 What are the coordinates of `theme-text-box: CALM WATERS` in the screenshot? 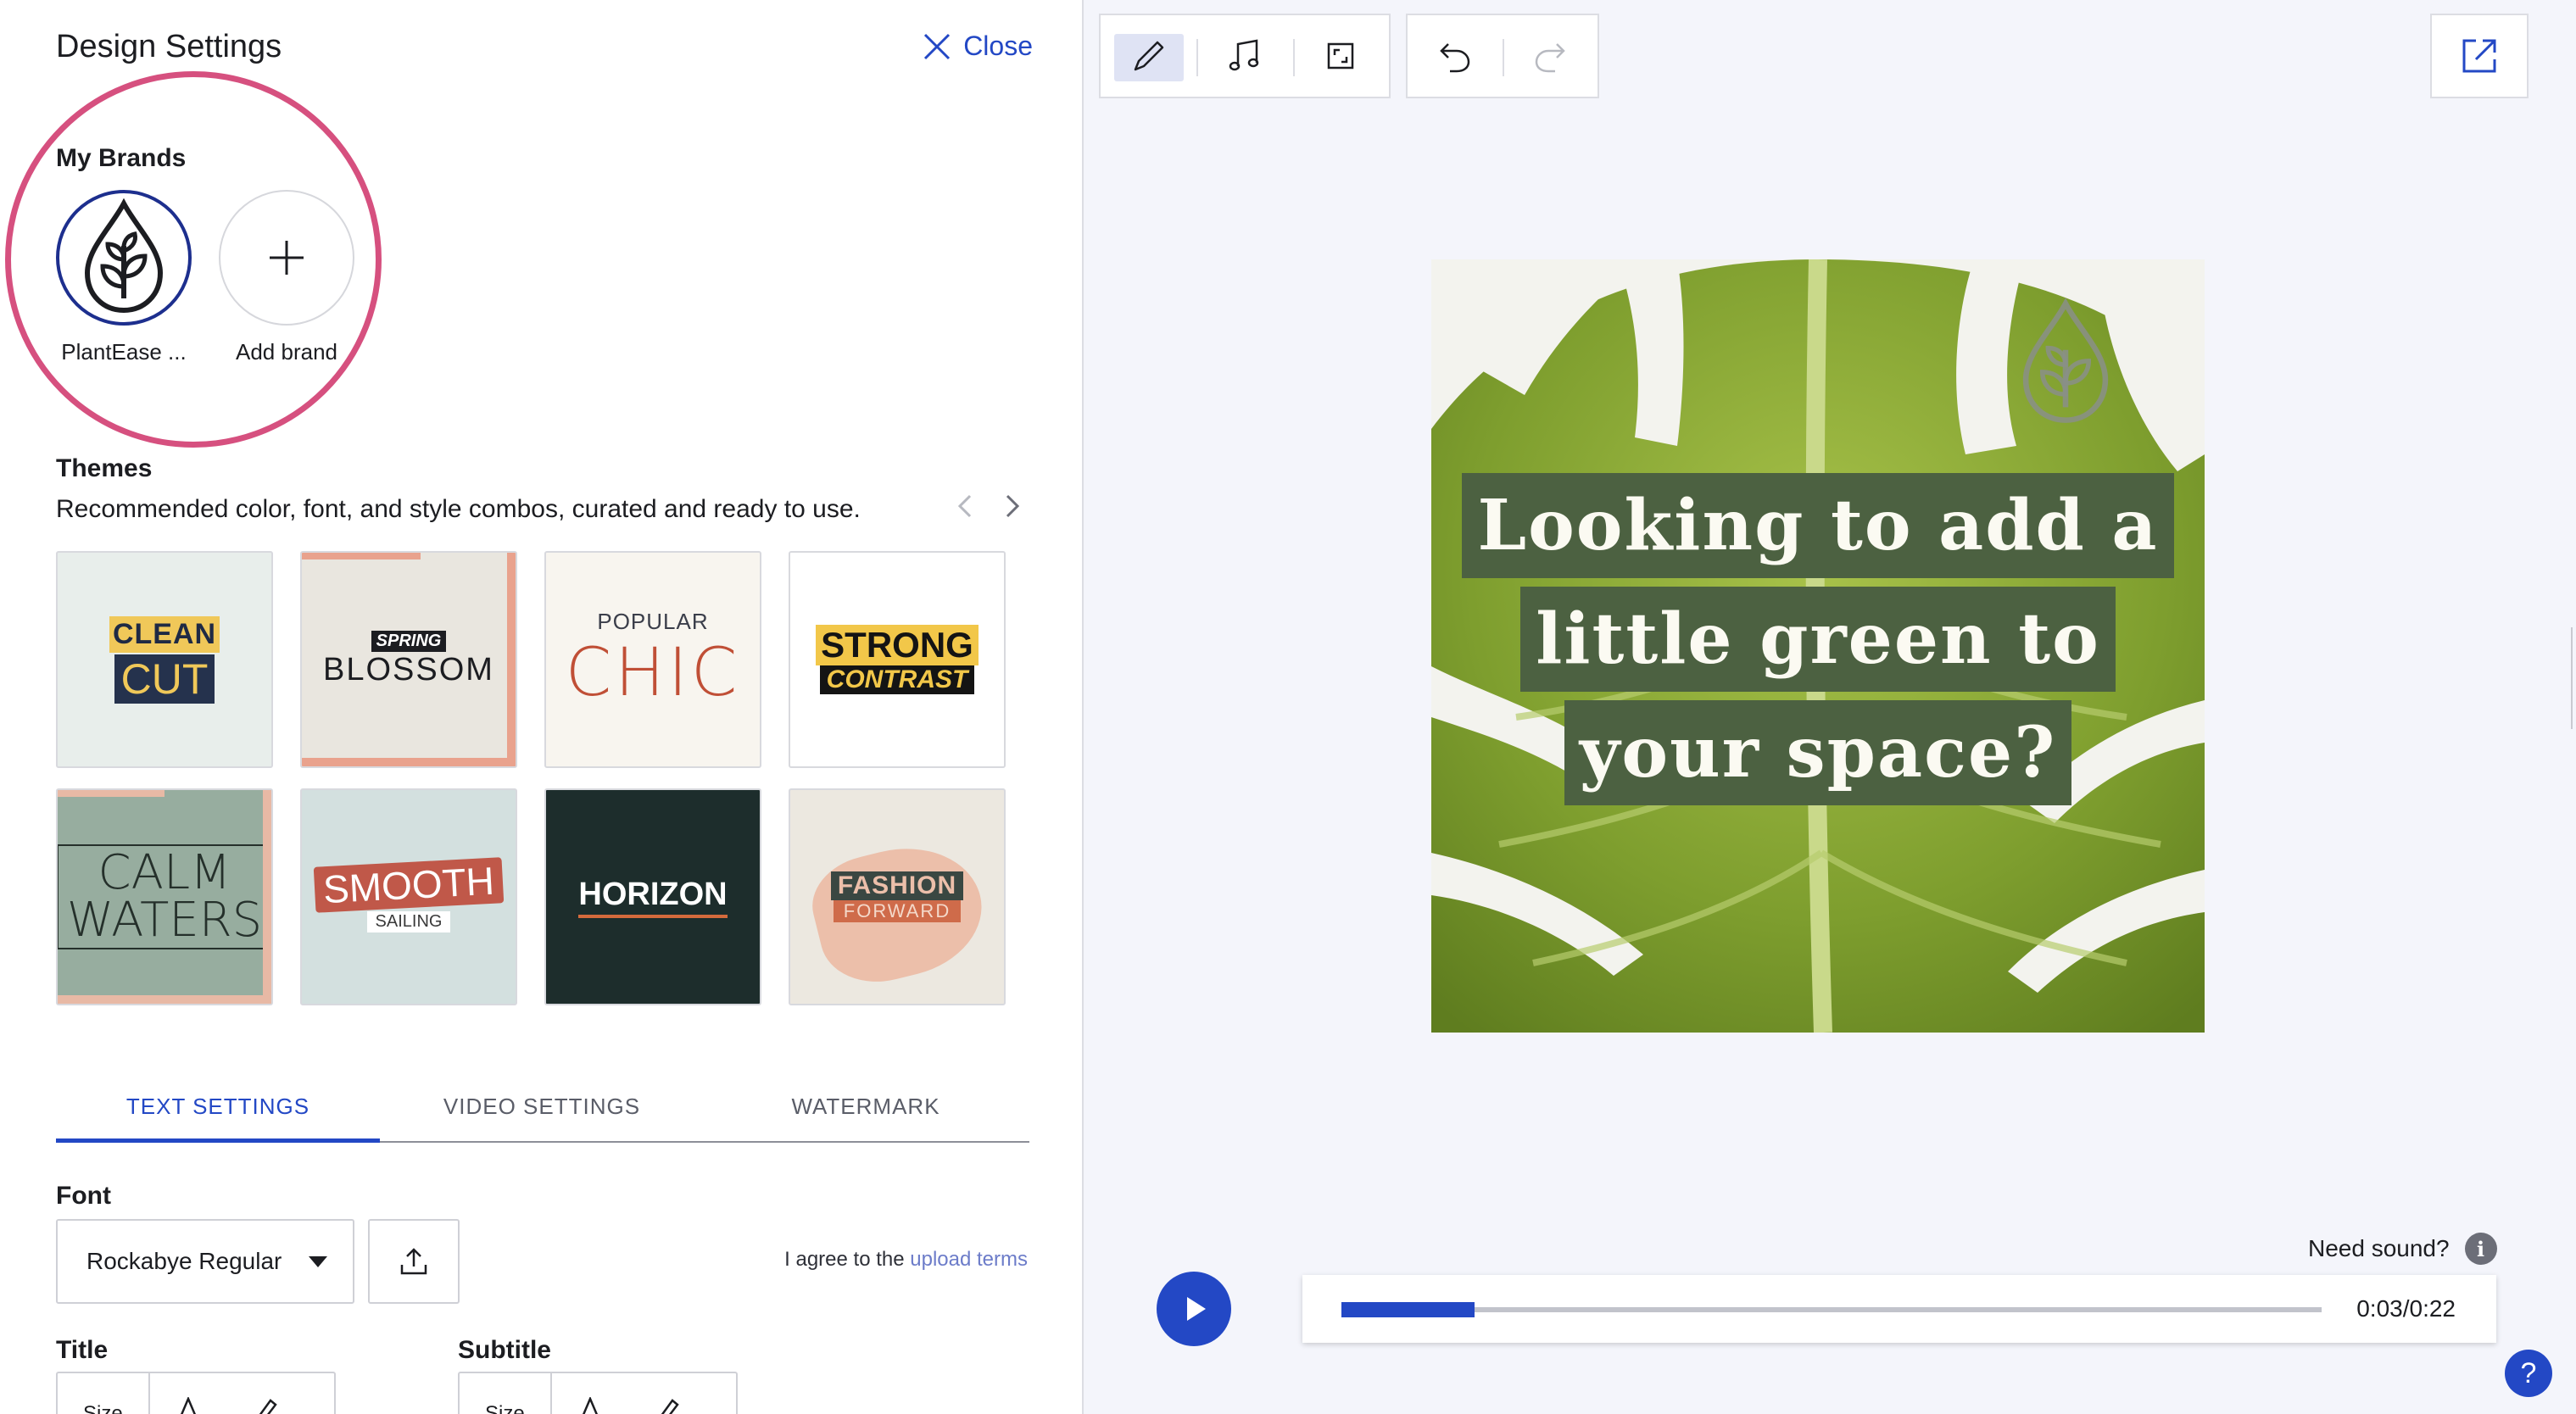 It's located at (164, 897).